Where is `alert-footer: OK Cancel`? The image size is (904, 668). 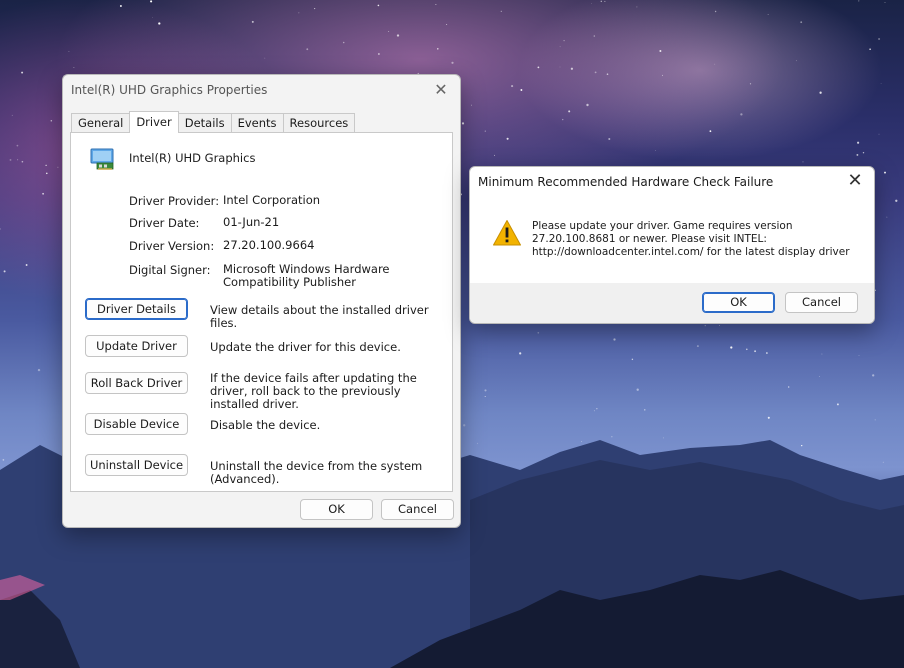 alert-footer: OK Cancel is located at coordinates (672, 303).